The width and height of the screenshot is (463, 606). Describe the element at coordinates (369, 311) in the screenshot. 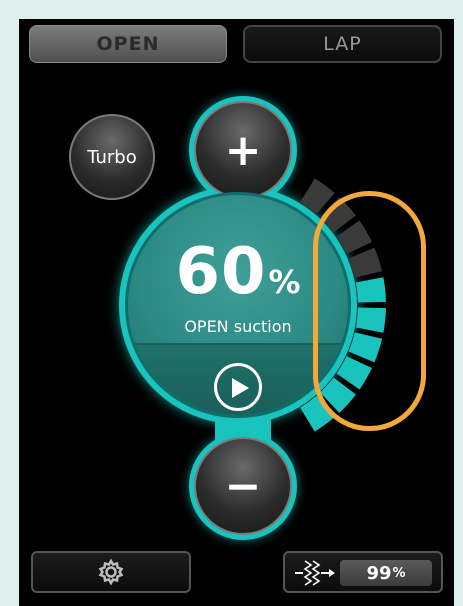

I see `highlight-annotation` at that location.